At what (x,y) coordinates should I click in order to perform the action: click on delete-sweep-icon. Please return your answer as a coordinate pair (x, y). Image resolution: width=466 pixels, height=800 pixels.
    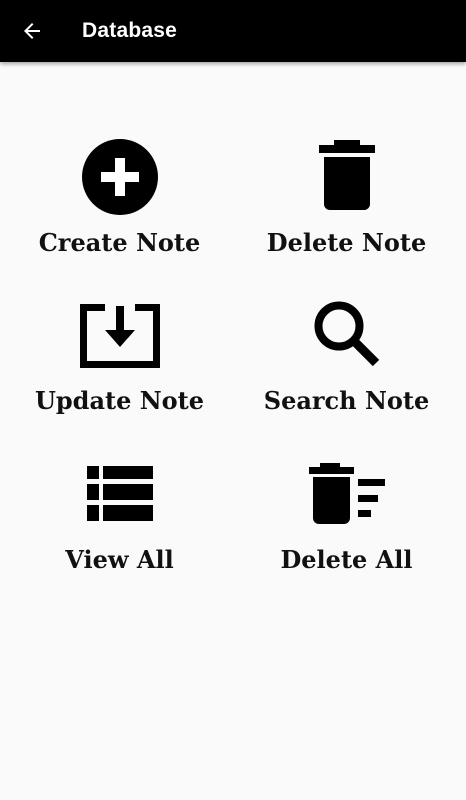
    Looking at the image, I should click on (346, 494).